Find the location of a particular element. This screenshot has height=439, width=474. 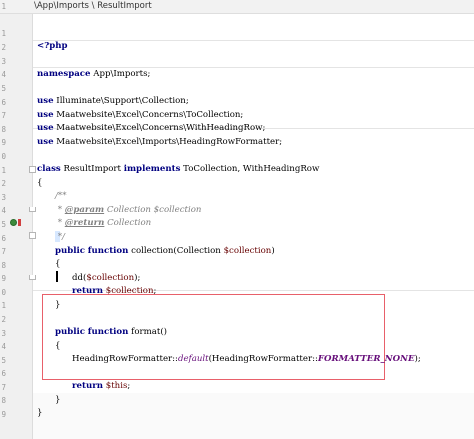

line-number: 1 is located at coordinates (3, 6).